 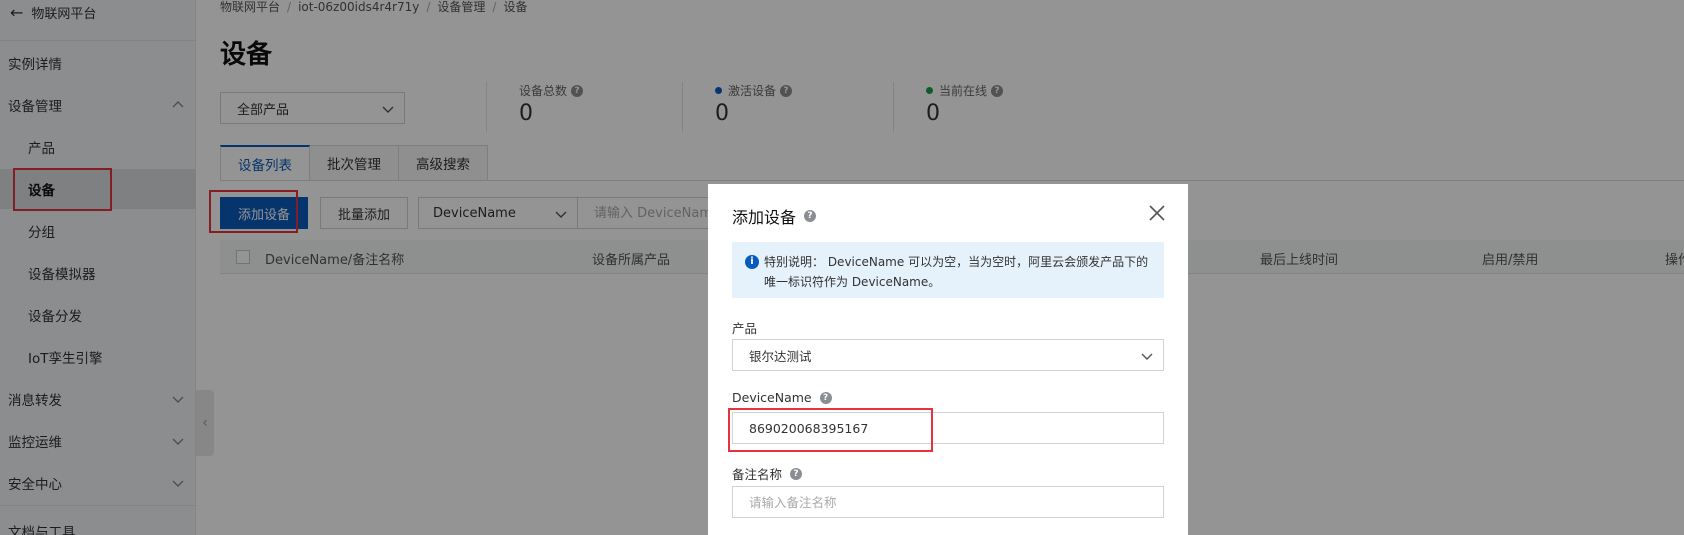 I want to click on remark-name-input, so click(x=948, y=502).